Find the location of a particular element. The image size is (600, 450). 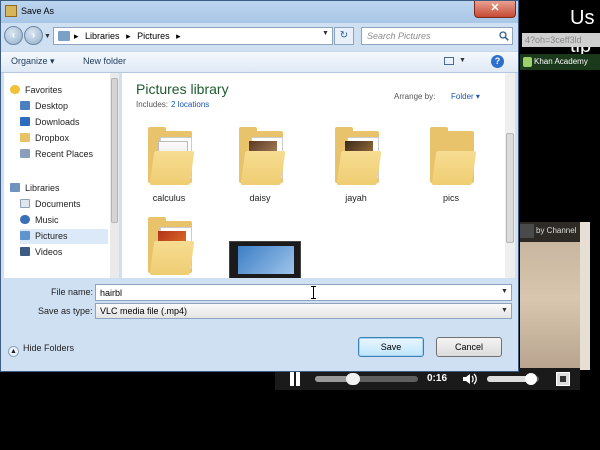

videos-icon is located at coordinates (25, 251).